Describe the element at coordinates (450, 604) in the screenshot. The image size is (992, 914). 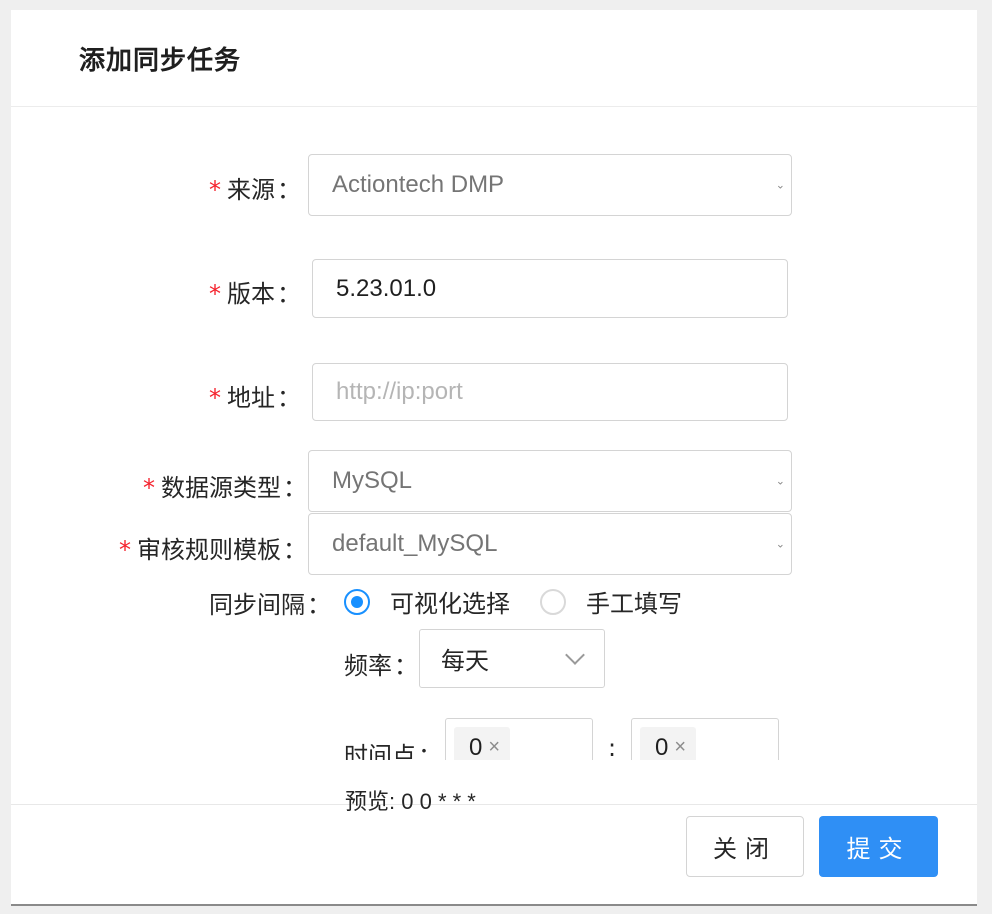
I see `radio-visual-label: 可视化选择` at that location.